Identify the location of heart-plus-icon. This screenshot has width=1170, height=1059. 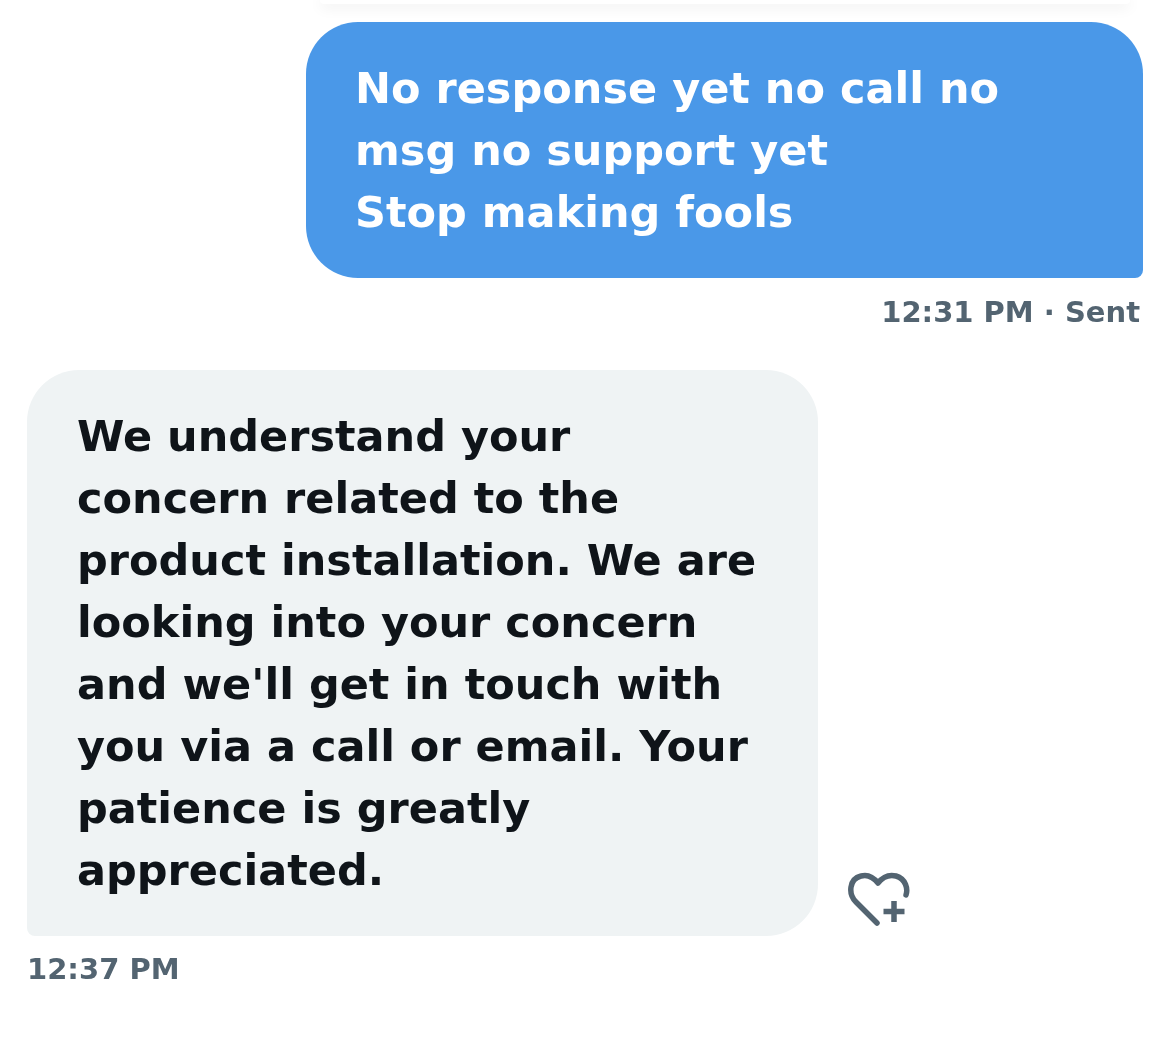
(878, 899).